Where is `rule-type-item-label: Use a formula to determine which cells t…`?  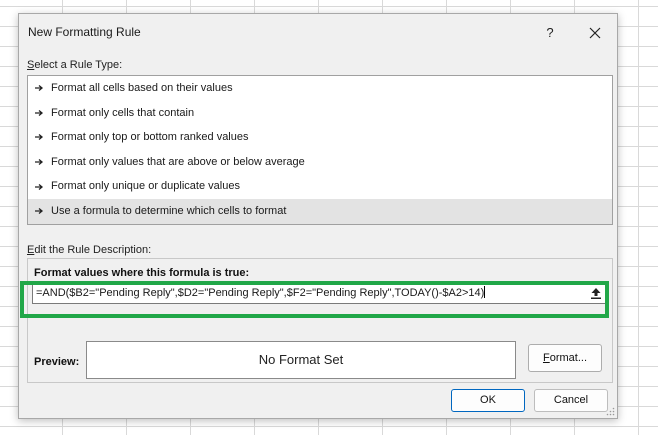
rule-type-item-label: Use a formula to determine which cells t… is located at coordinates (169, 210).